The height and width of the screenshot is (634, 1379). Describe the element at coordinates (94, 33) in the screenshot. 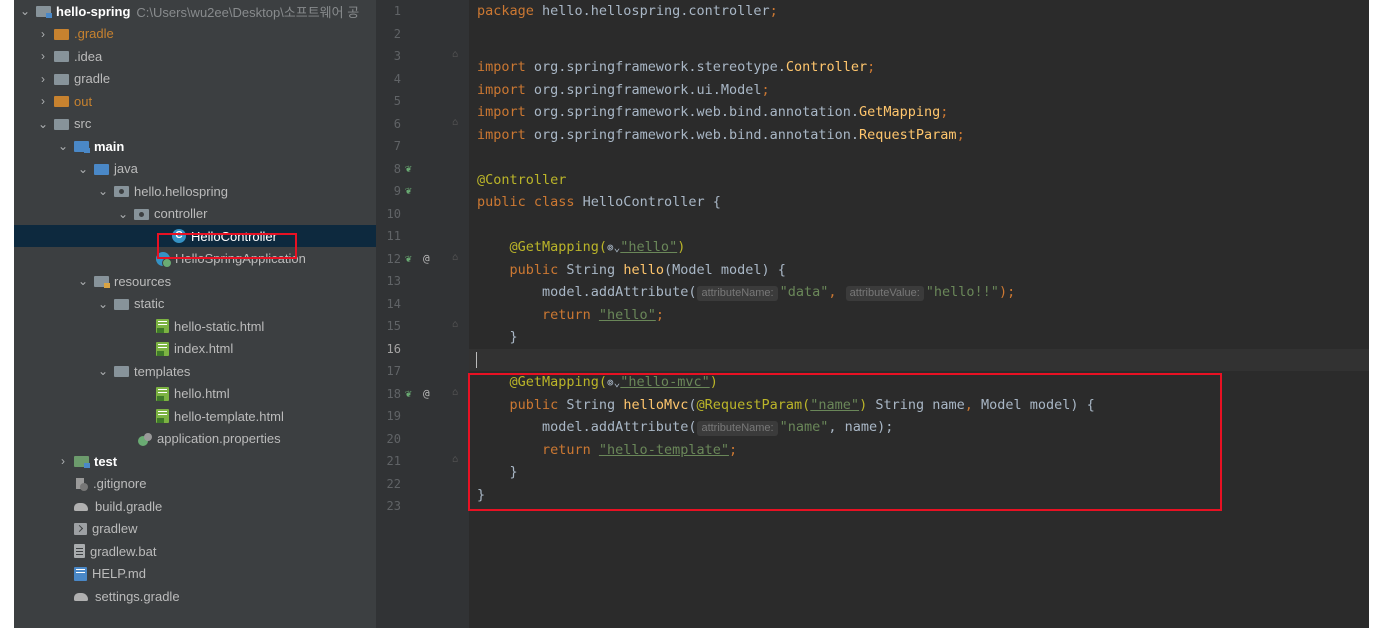

I see `tree-item-label: .gradle` at that location.